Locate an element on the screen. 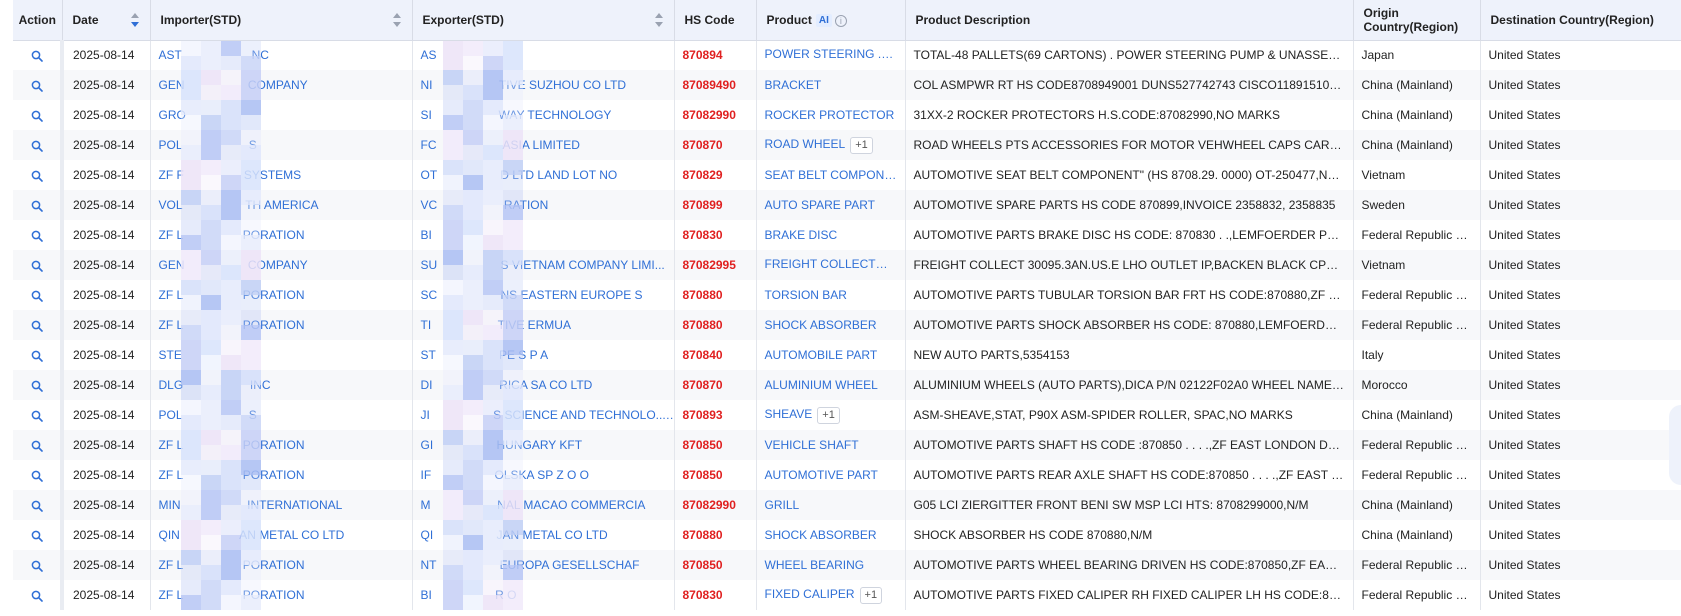 This screenshot has height=616, width=1681. importer-link: AST NC is located at coordinates (281, 55).